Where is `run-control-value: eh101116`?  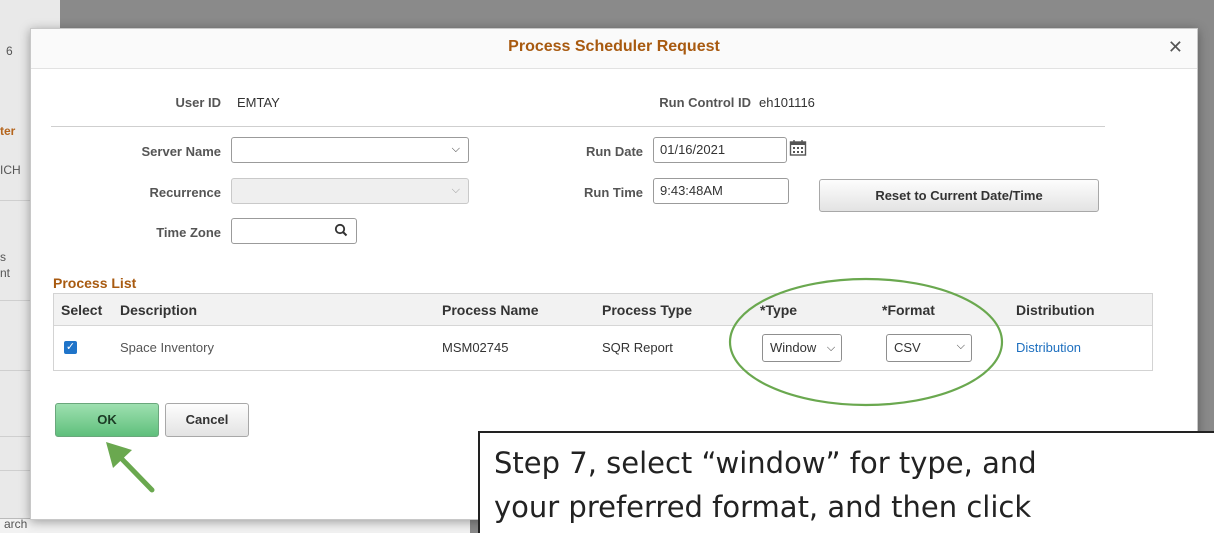
run-control-value: eh101116 is located at coordinates (787, 102).